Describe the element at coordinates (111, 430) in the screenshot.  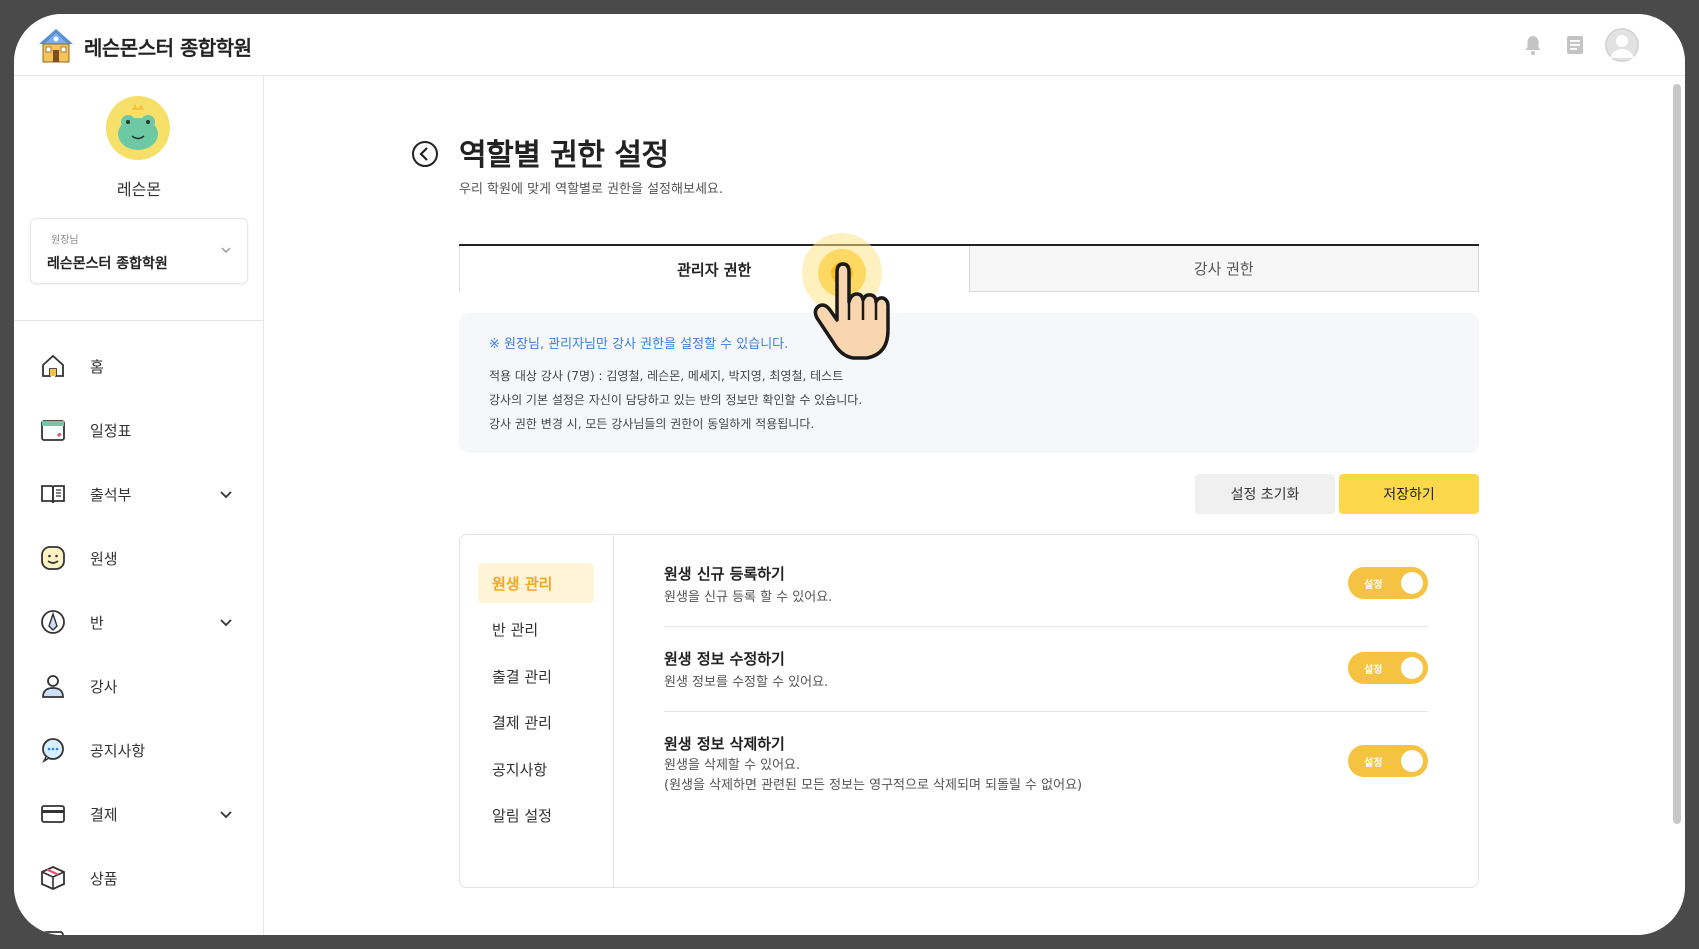
I see `sidebar-item-label: 일정표` at that location.